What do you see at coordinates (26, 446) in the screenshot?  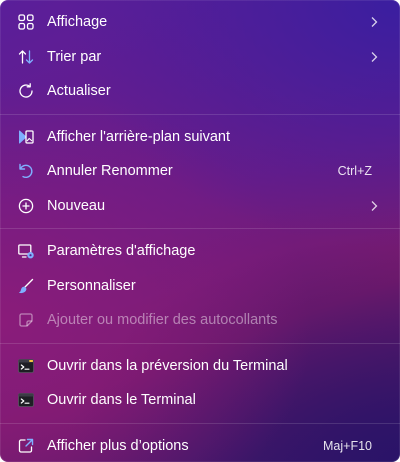 I see `more-options-icon` at bounding box center [26, 446].